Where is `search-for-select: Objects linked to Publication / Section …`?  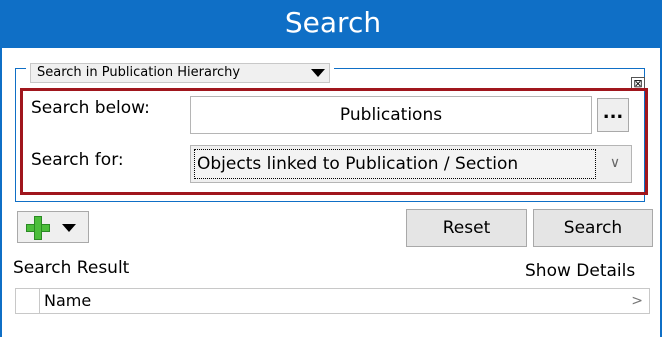 search-for-select: Objects linked to Publication / Section … is located at coordinates (411, 164).